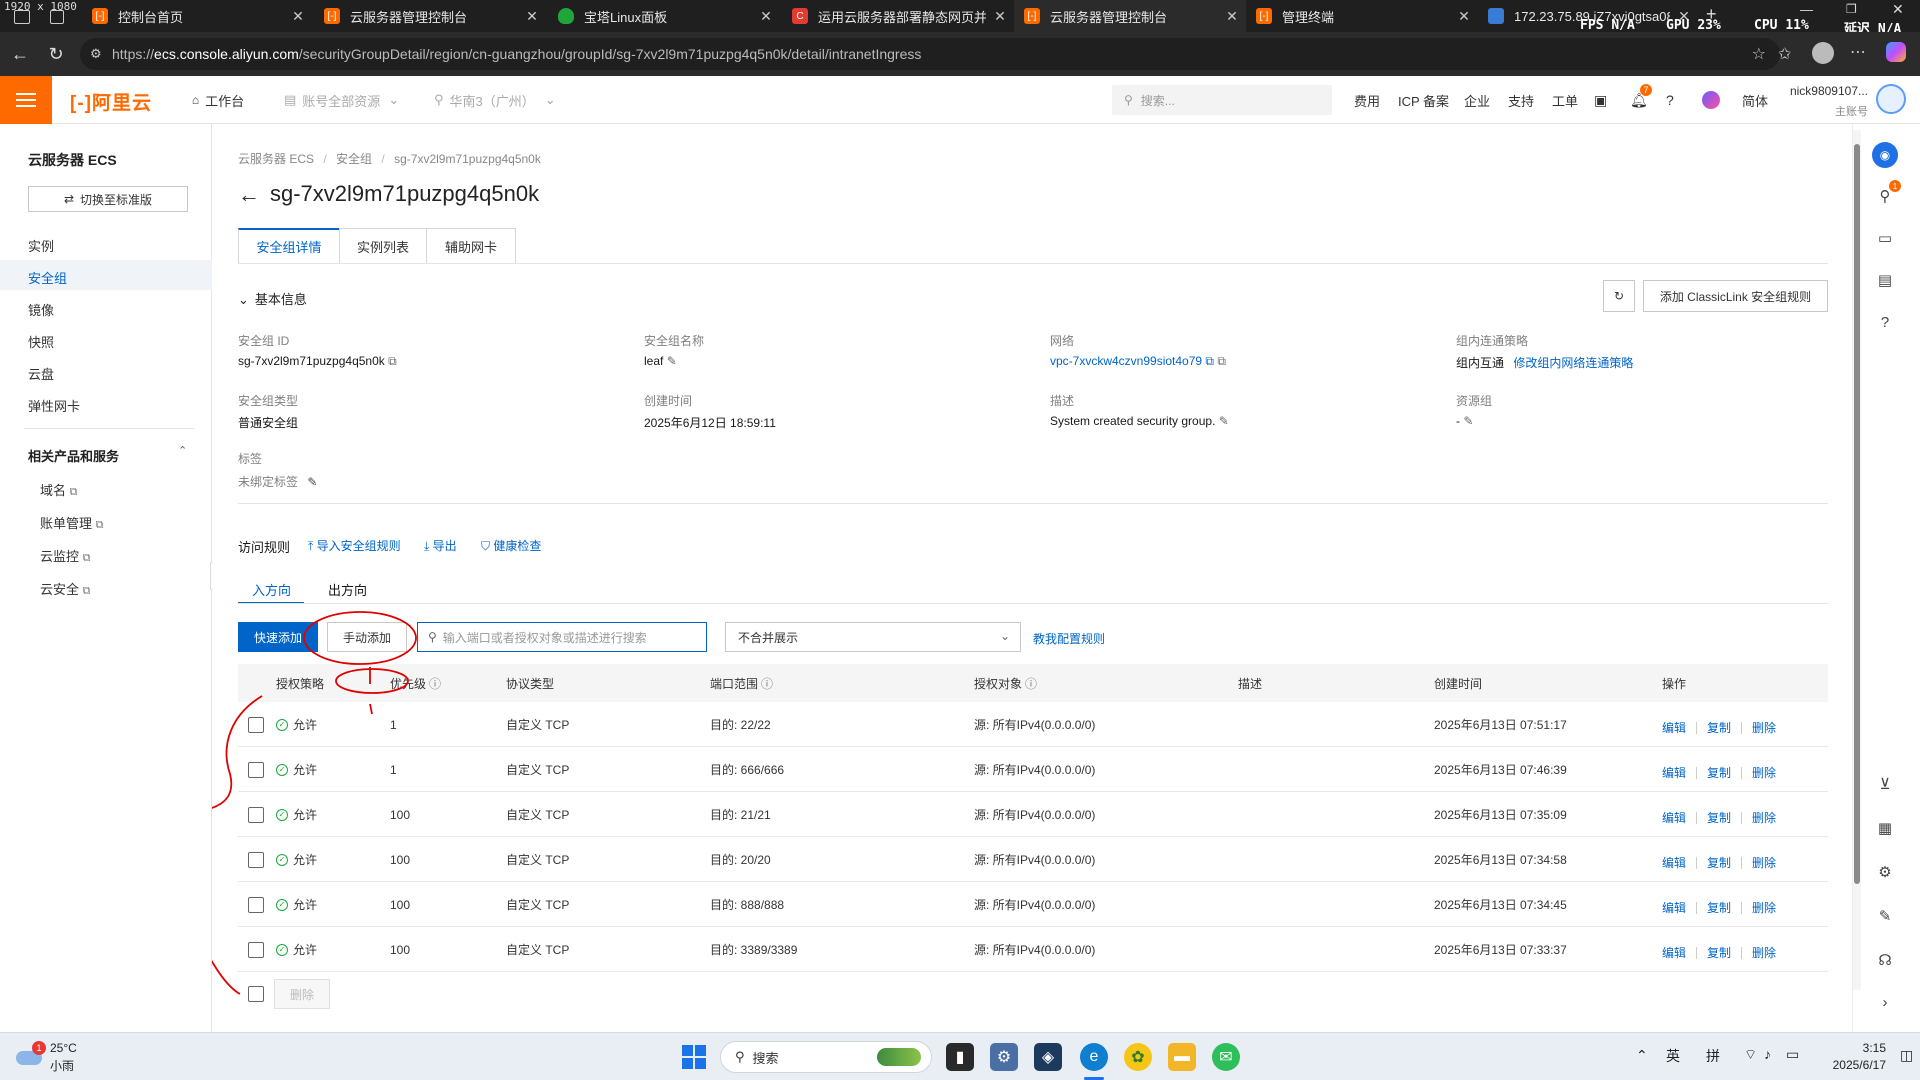 The height and width of the screenshot is (1080, 1920). I want to click on switch-edition-button: ⇄ 切换至标准版, so click(108, 199).